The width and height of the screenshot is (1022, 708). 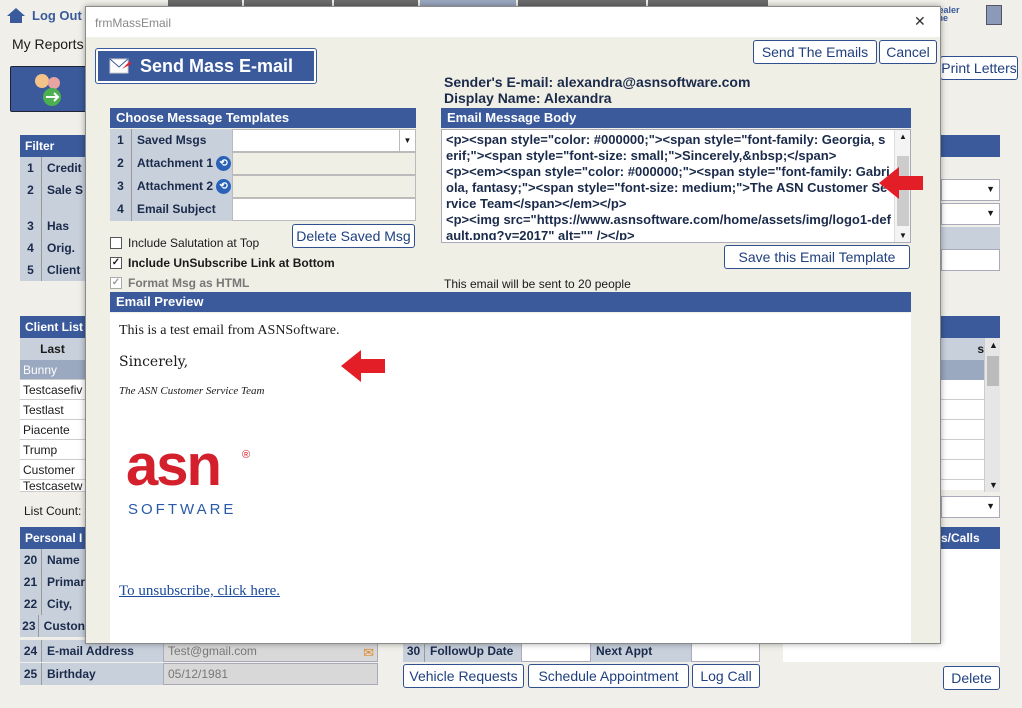 I want to click on personal-info-header: Personal I, so click(x=52, y=538).